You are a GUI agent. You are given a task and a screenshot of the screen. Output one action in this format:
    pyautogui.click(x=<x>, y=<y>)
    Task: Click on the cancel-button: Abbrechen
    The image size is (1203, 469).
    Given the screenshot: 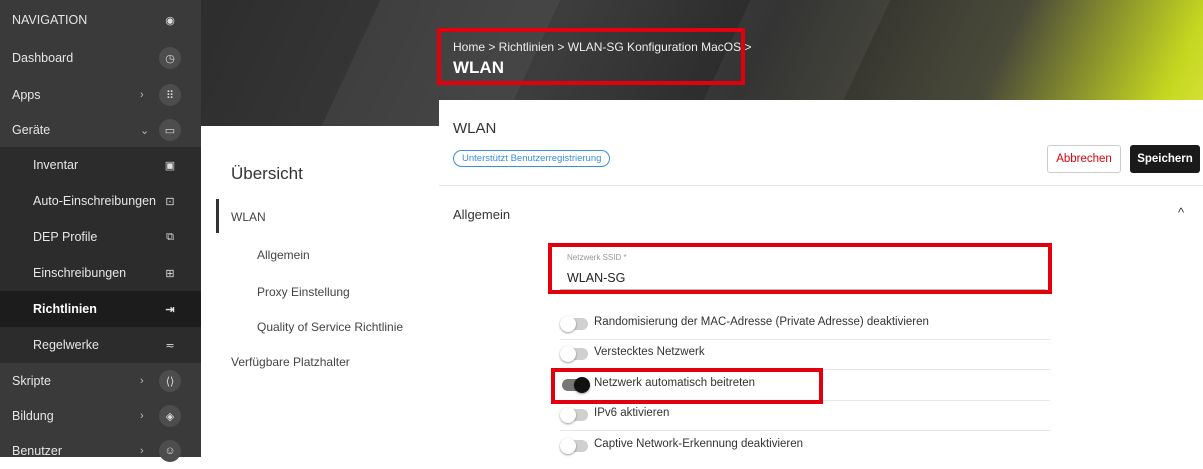 What is the action you would take?
    pyautogui.click(x=1084, y=159)
    